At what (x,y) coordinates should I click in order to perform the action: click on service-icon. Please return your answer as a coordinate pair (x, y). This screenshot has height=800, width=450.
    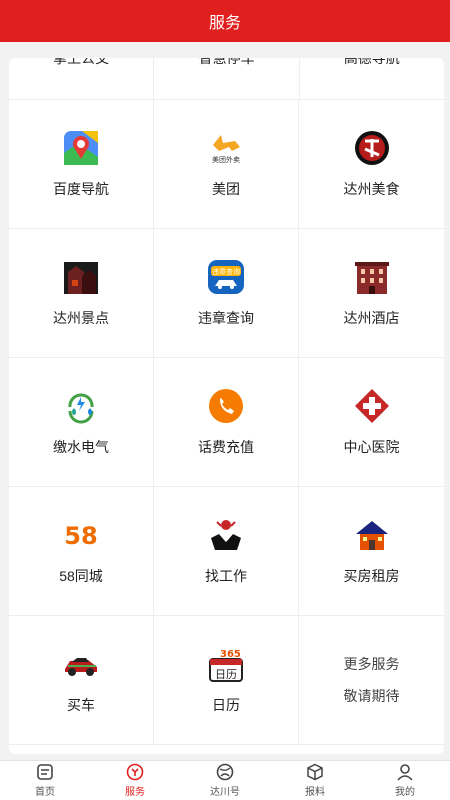
    Looking at the image, I should click on (135, 772).